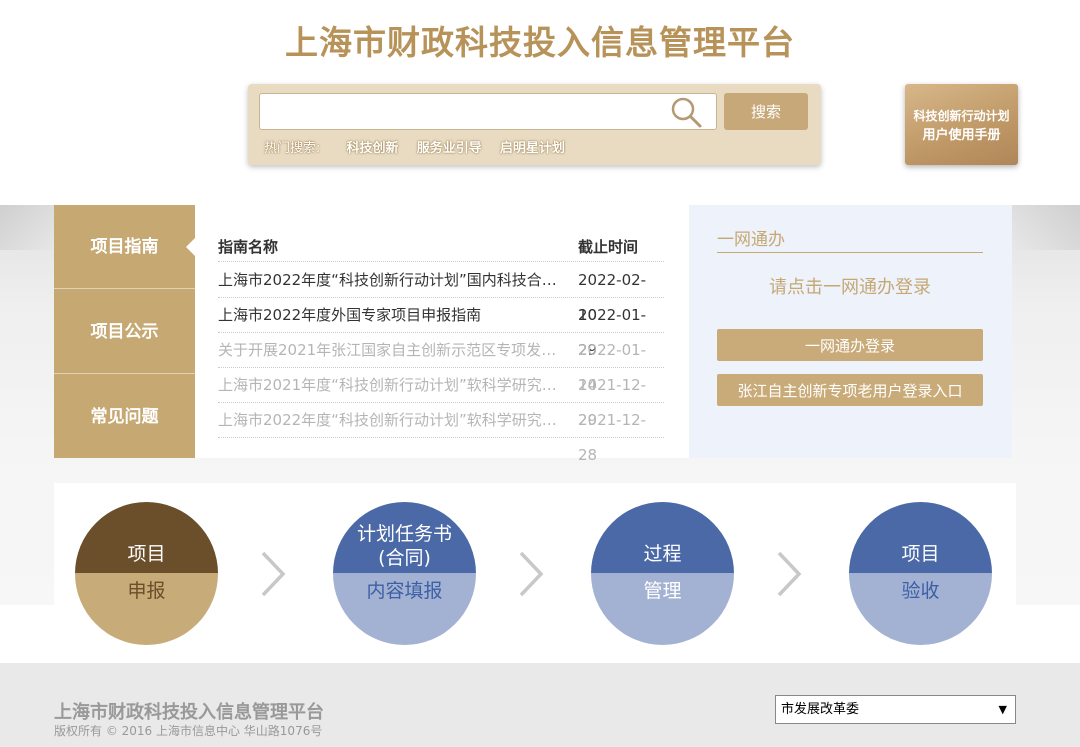 The image size is (1080, 747). I want to click on guide-name: 上海市2022年度“科技创新行动计划”软科学研究项目申报指南, so click(390, 420).